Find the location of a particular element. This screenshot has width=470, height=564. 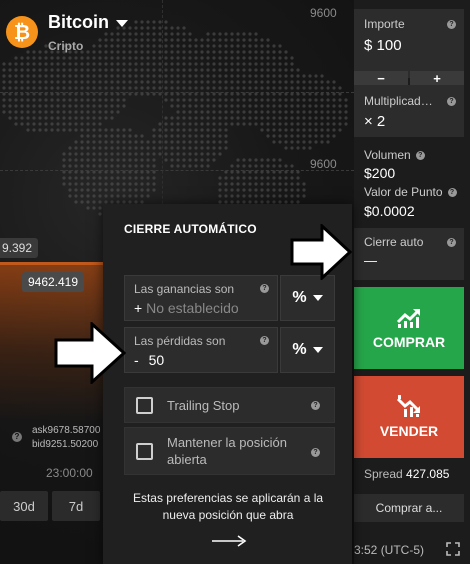

auto-close-value: — is located at coordinates (370, 260).